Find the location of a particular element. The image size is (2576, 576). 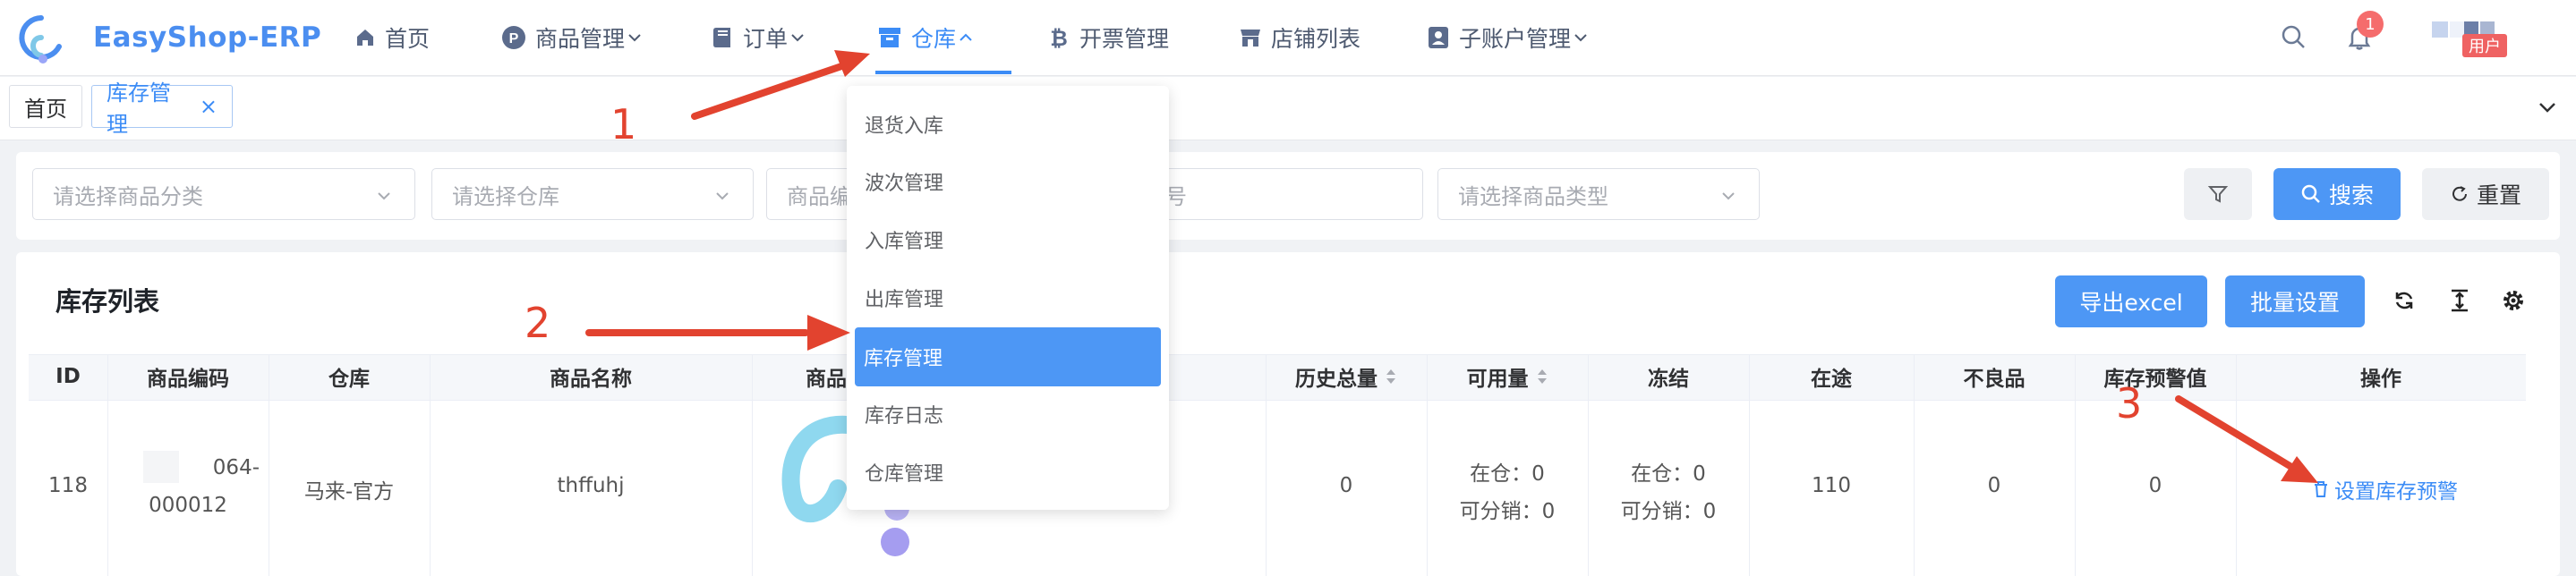

annotation-number-1: 1 is located at coordinates (623, 124).